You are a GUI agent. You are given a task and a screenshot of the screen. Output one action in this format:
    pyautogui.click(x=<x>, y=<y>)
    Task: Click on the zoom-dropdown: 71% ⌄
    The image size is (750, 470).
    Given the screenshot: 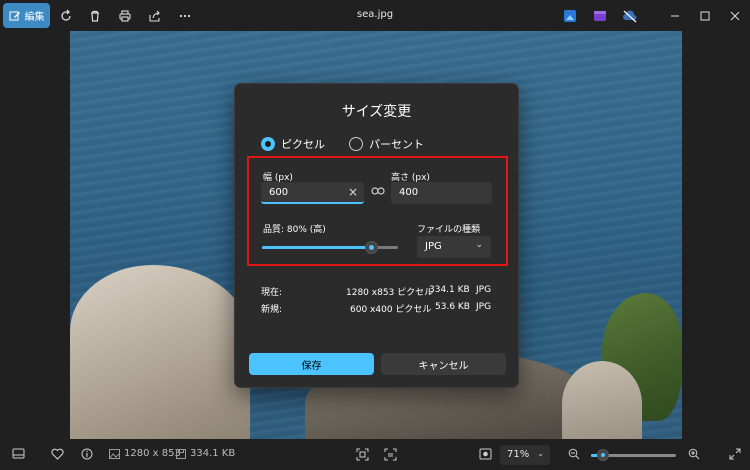 What is the action you would take?
    pyautogui.click(x=525, y=455)
    